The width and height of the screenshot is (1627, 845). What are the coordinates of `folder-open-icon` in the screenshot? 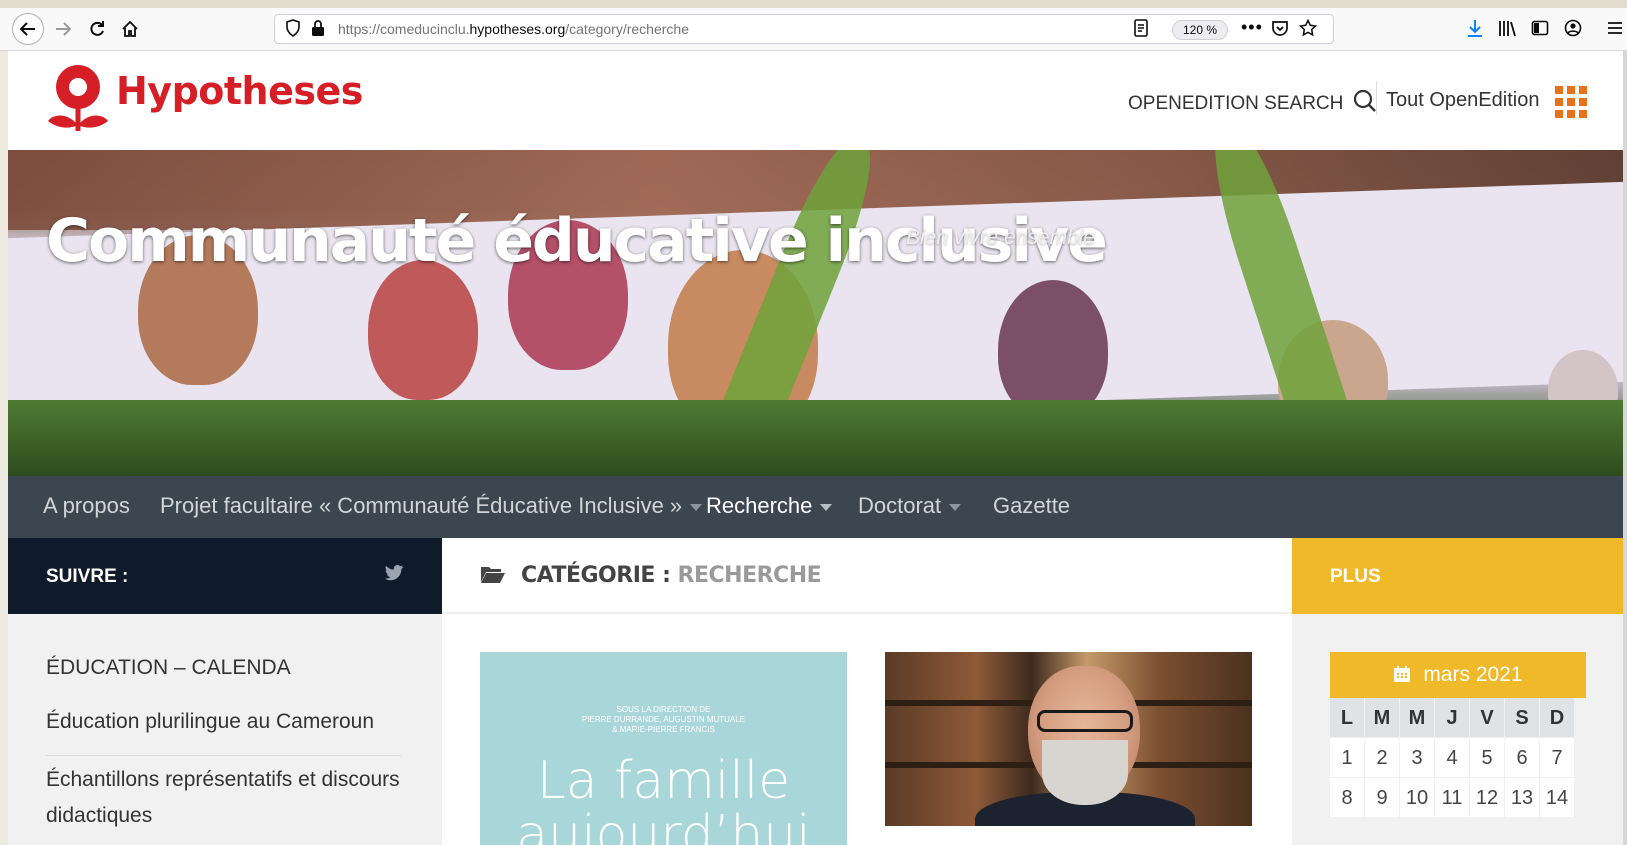 It's located at (493, 574).